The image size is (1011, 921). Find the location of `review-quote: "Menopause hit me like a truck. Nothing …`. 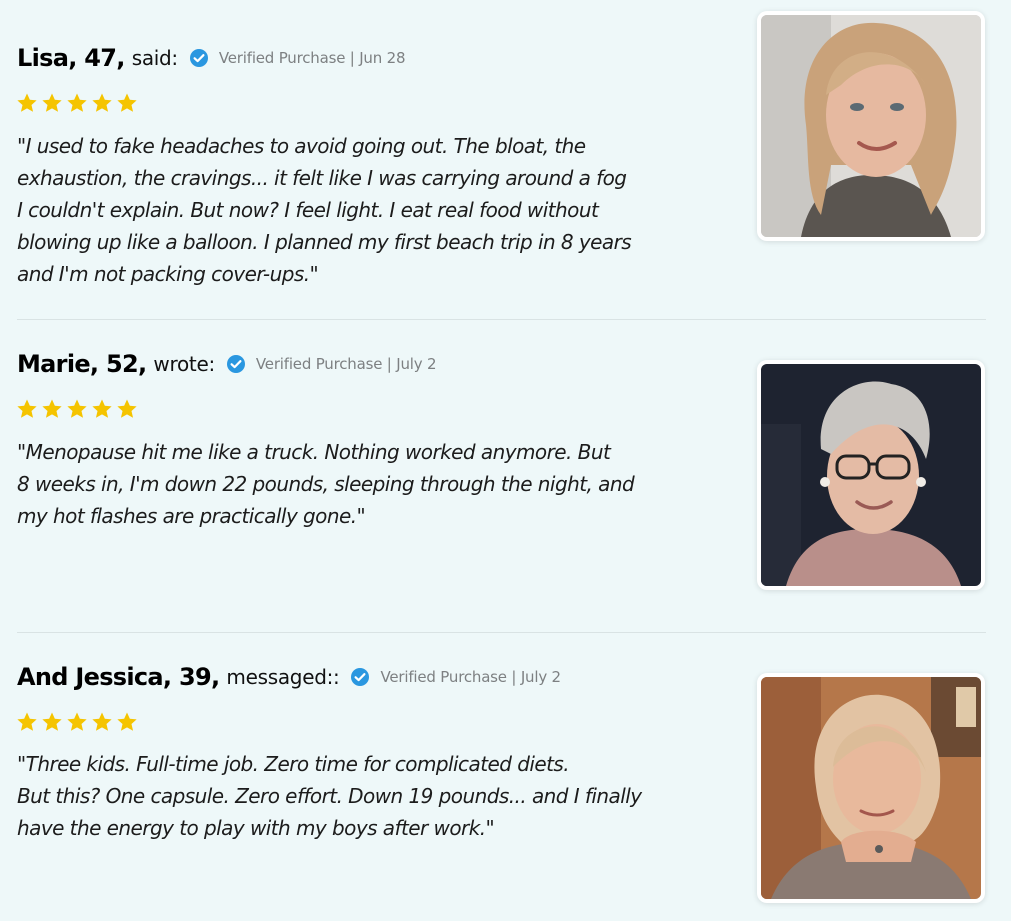

review-quote: "Menopause hit me like a truck. Nothing … is located at coordinates (326, 484).